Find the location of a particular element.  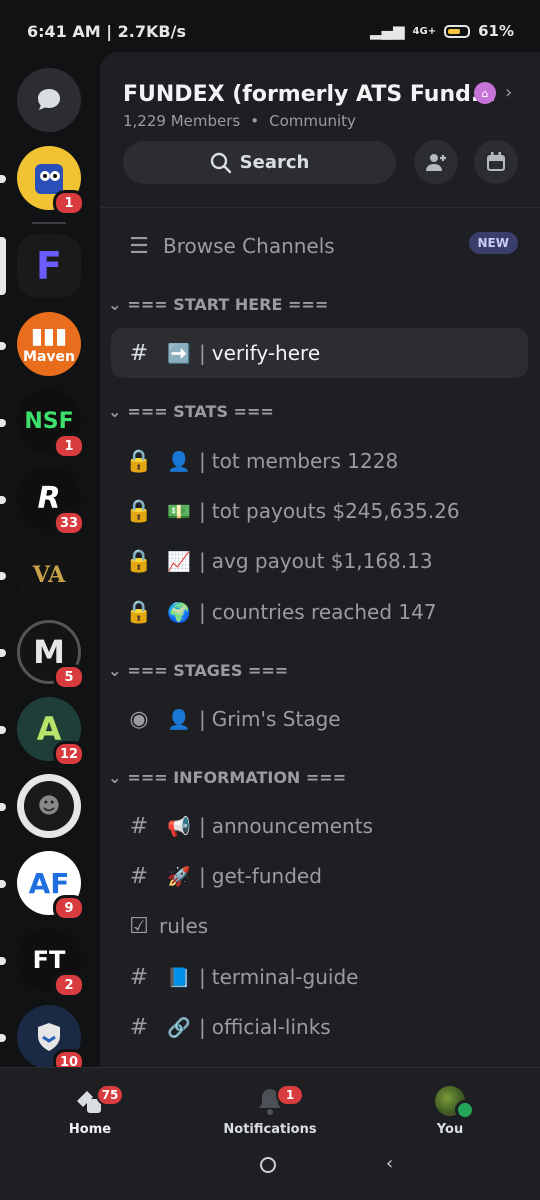

channel-tot-members: 🔒 👤 | tot members 1228 is located at coordinates (319, 461).